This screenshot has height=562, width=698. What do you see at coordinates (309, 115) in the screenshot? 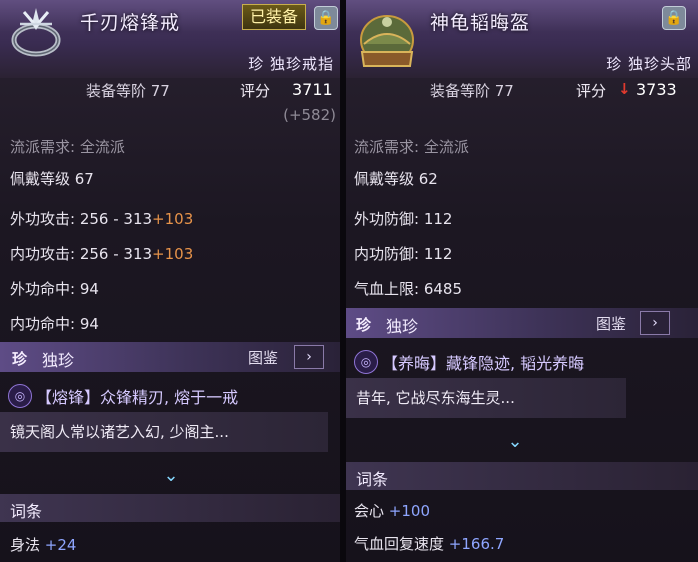
I see `score-delta: (+582)` at bounding box center [309, 115].